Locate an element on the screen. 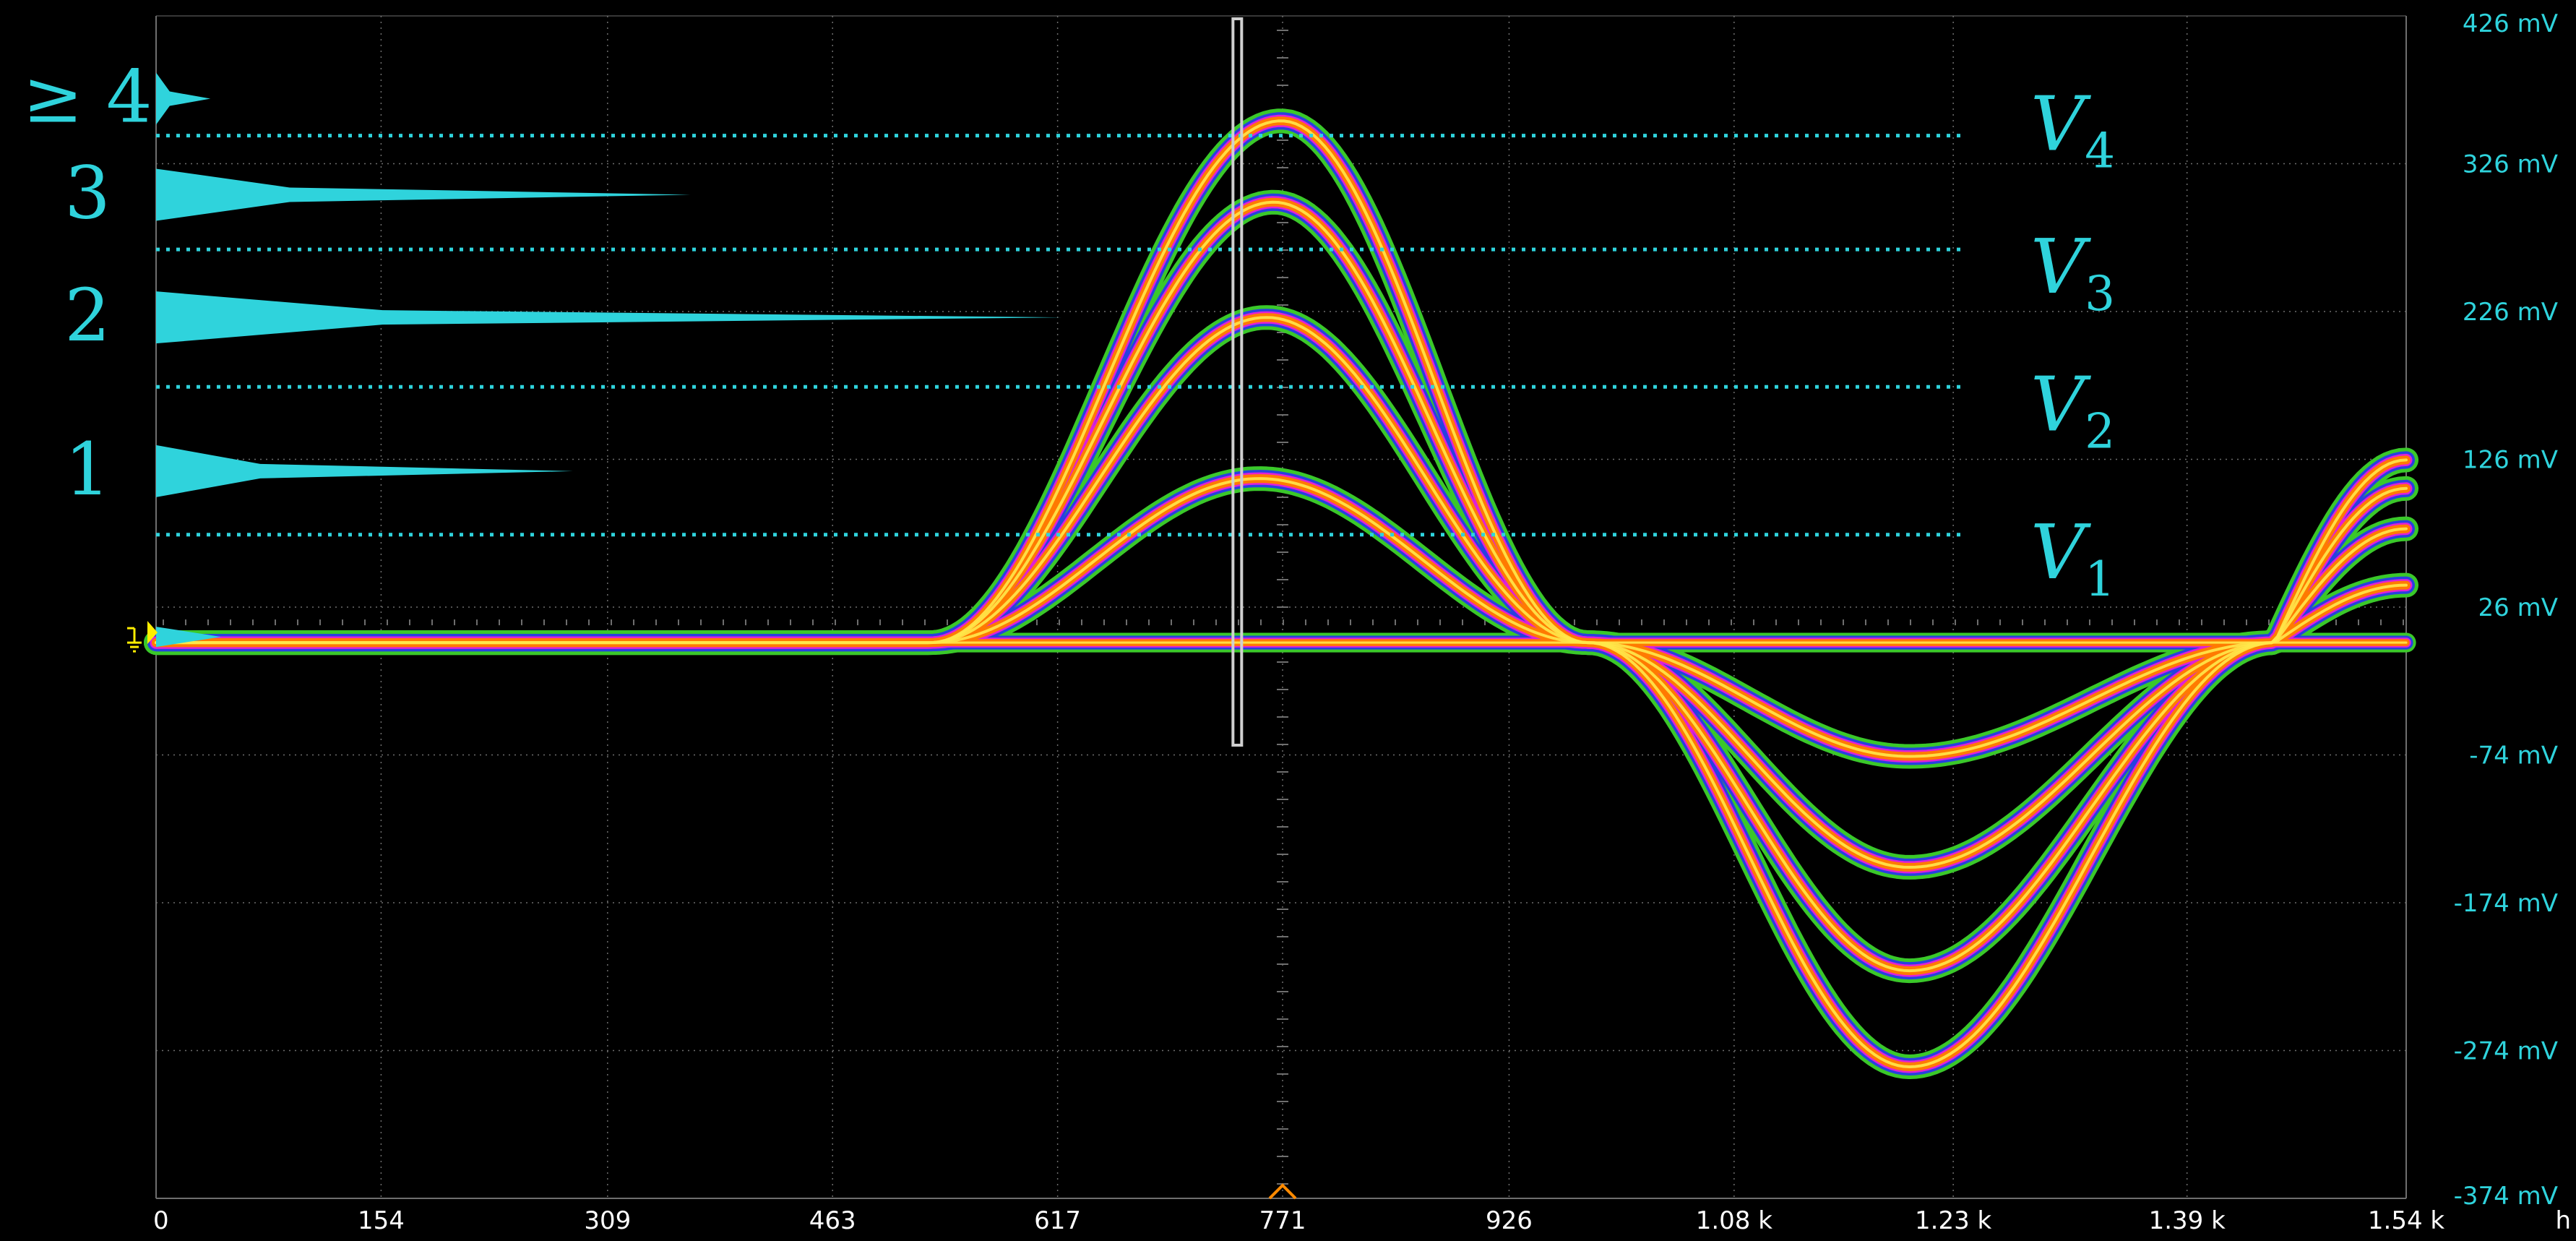 The image size is (2576, 1241). x-tick-label: 617 is located at coordinates (1057, 1220).